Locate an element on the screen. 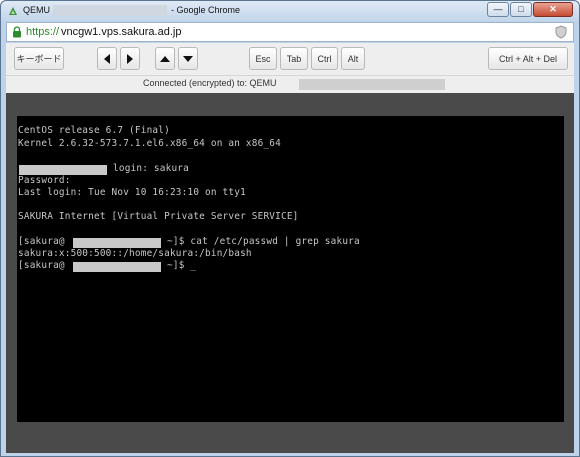  close-button: ✕ is located at coordinates (553, 9).